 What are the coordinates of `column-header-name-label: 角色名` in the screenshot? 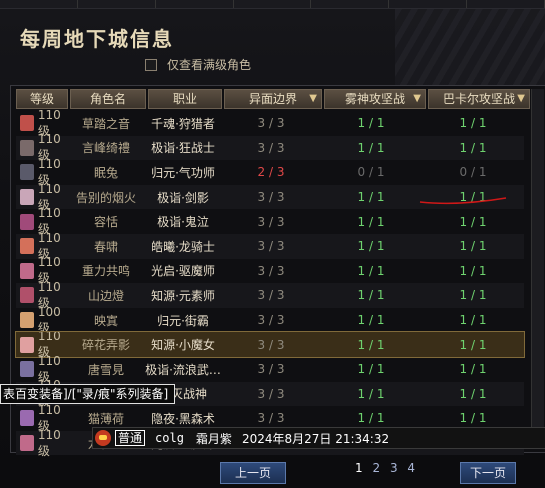 It's located at (107, 99).